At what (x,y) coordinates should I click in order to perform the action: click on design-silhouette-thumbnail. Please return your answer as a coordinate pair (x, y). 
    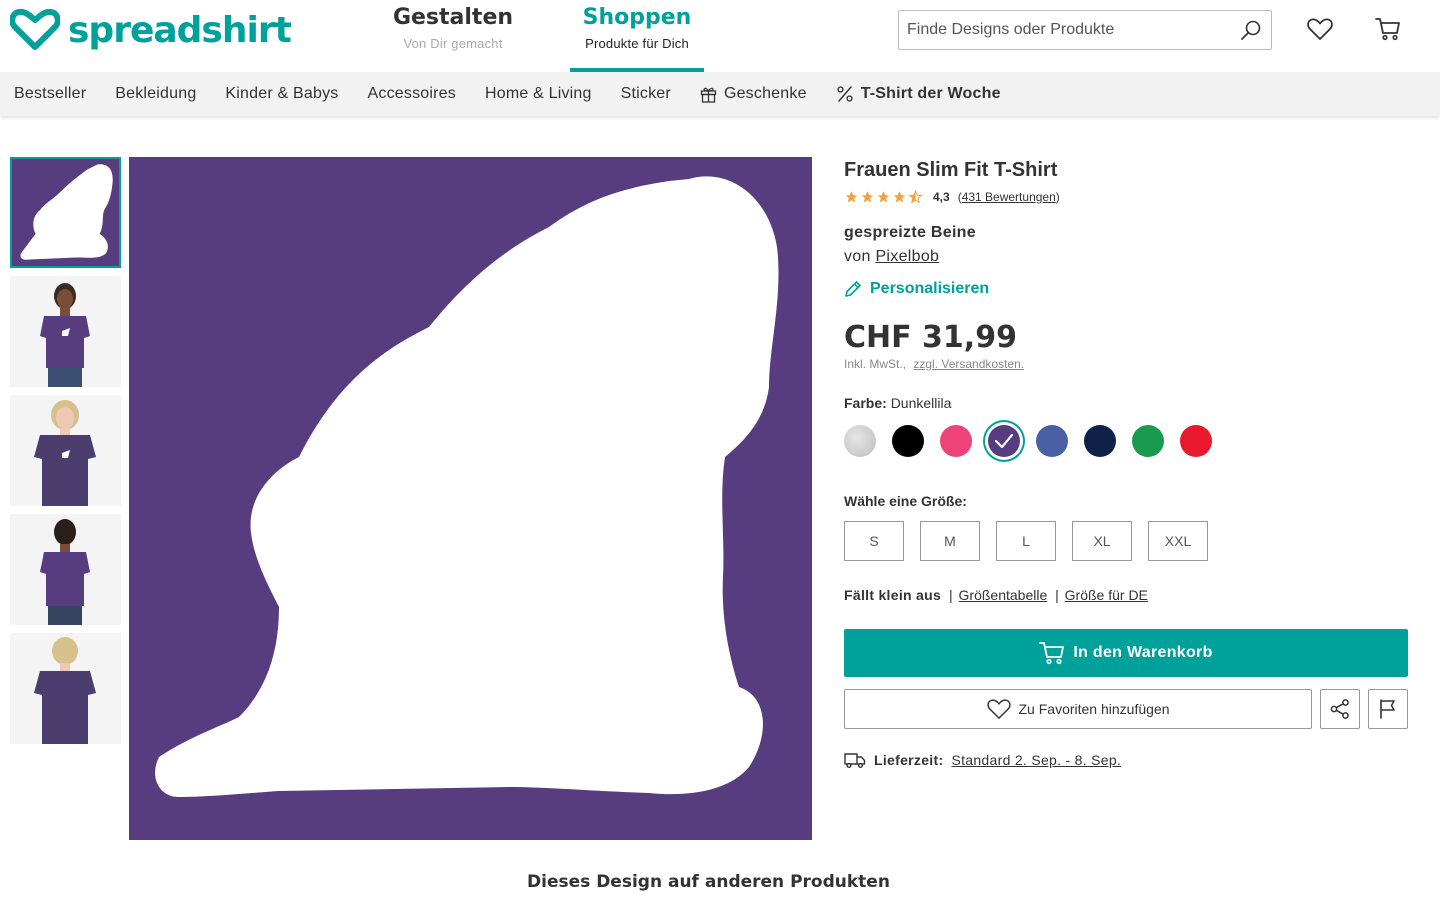
    Looking at the image, I should click on (66, 212).